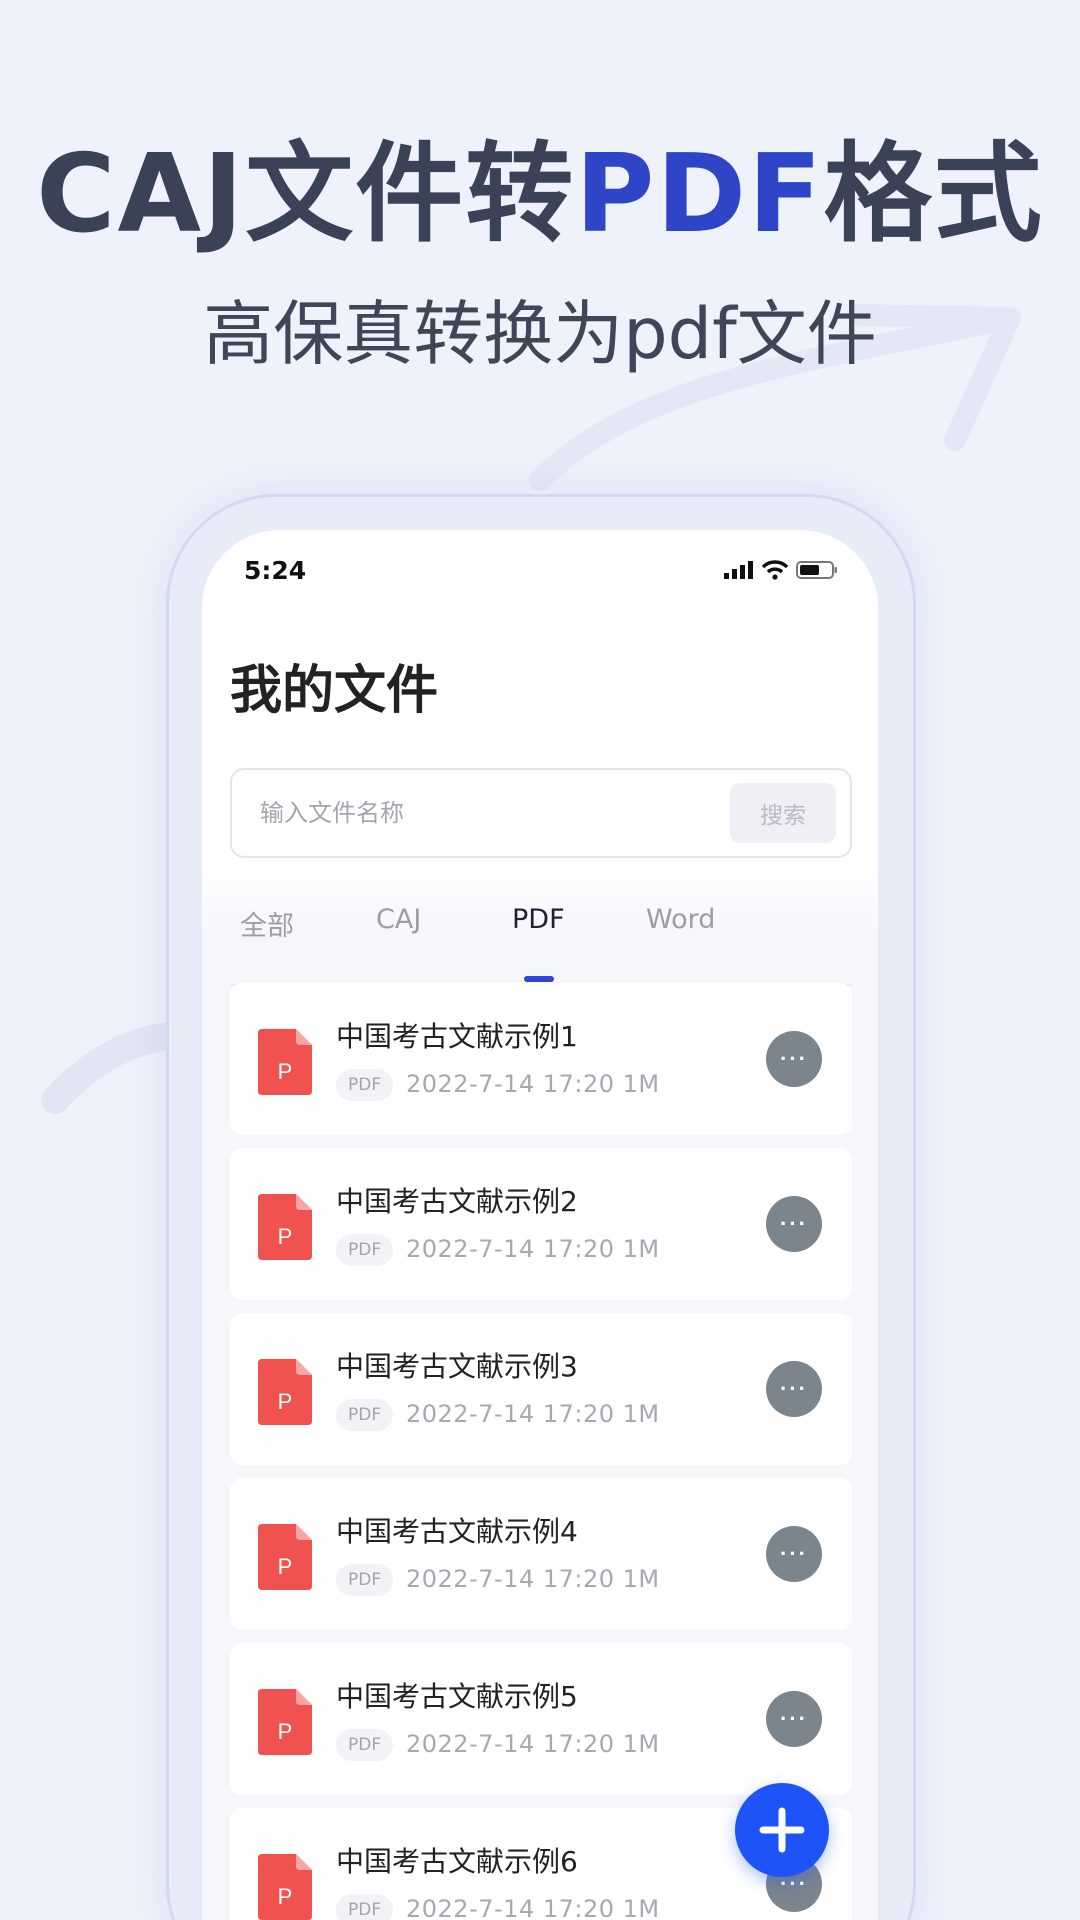 The width and height of the screenshot is (1080, 1920). What do you see at coordinates (457, 1861) in the screenshot?
I see `file-name: 中国考古文献示例6` at bounding box center [457, 1861].